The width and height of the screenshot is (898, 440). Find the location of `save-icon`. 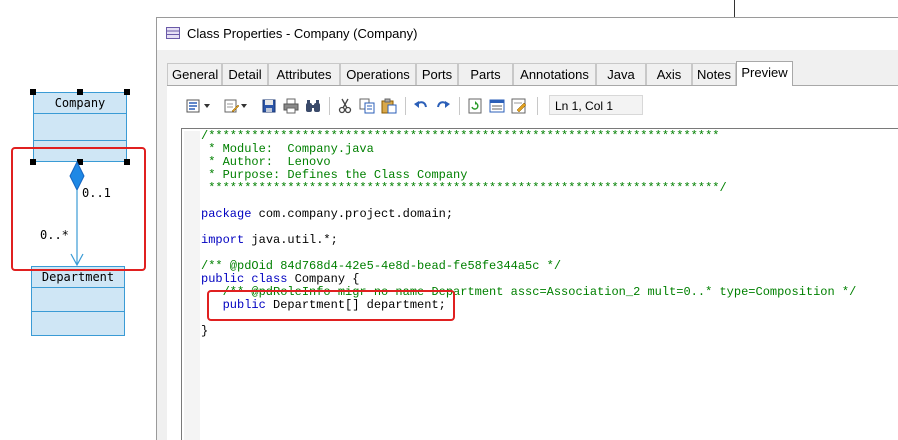

save-icon is located at coordinates (269, 106).